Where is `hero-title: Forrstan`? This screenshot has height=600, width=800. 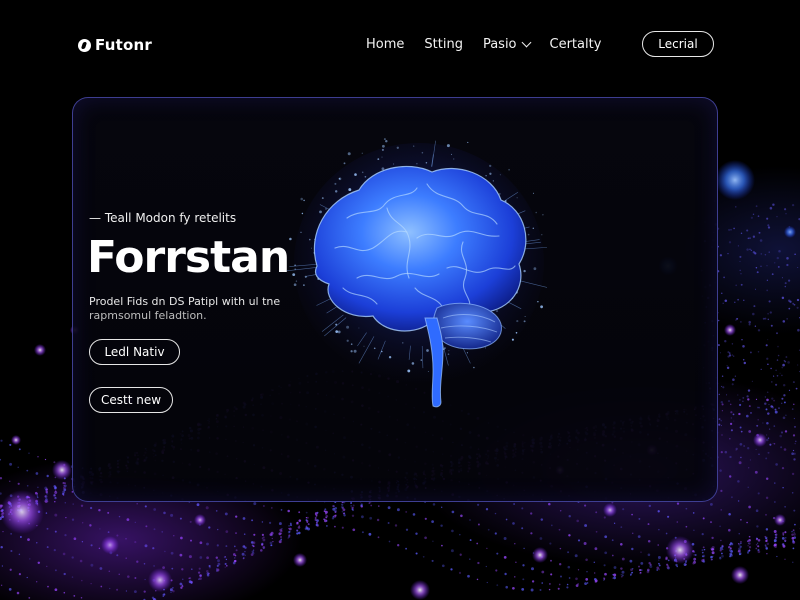 hero-title: Forrstan is located at coordinates (188, 257).